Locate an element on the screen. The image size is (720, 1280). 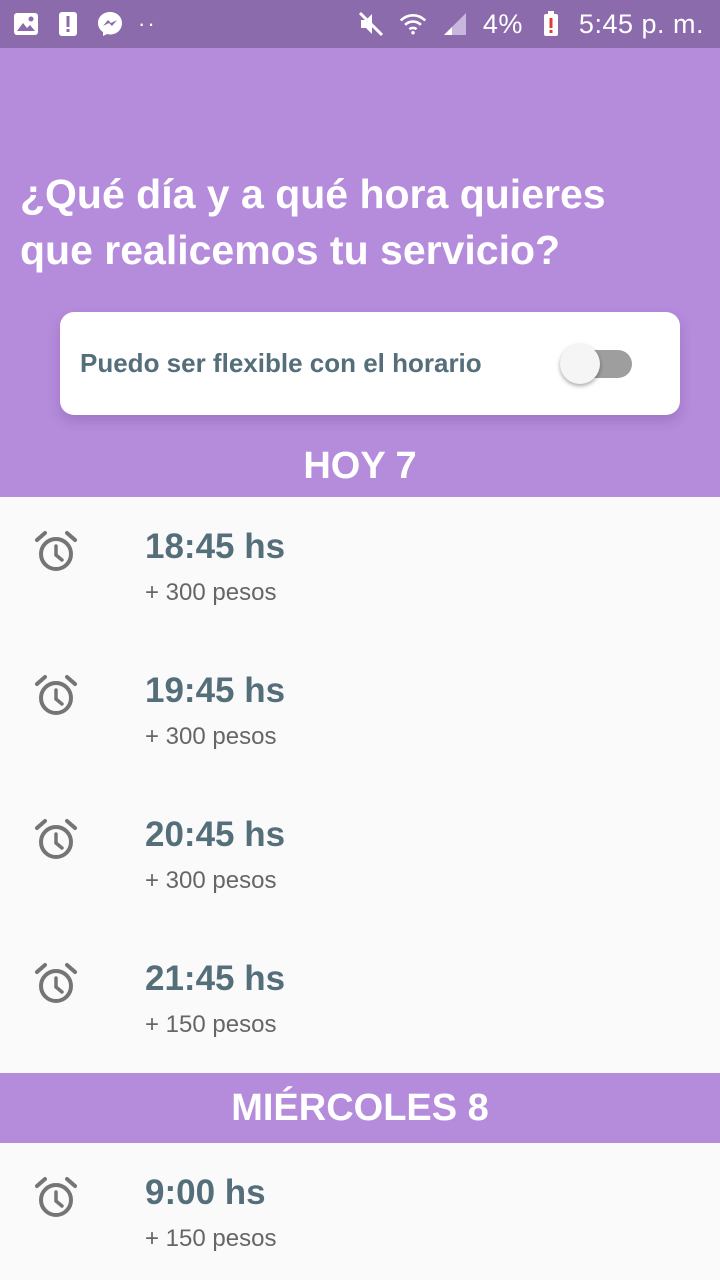
messenger-icon is located at coordinates (110, 24).